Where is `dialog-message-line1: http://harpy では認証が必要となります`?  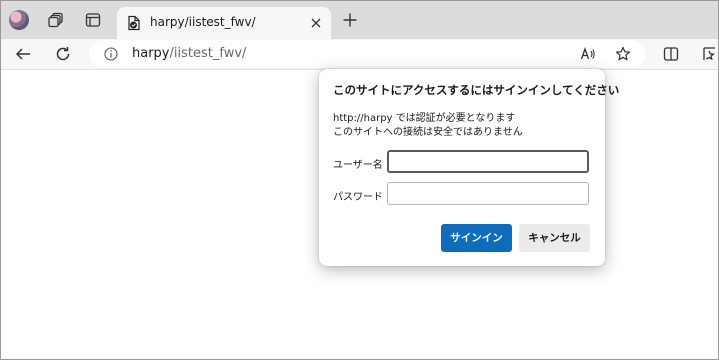
dialog-message-line1: http://harpy では認証が必要となります is located at coordinates (424, 118).